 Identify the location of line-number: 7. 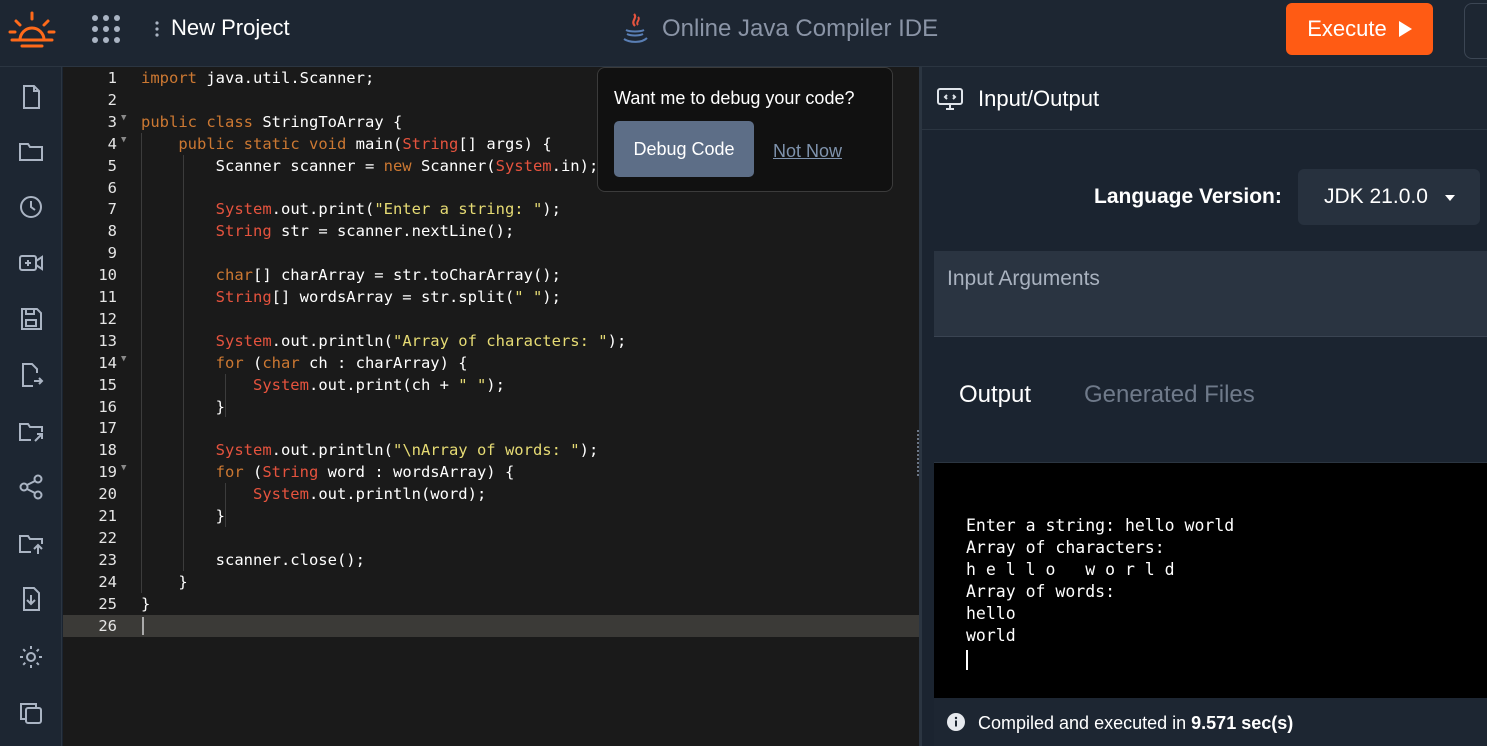
(112, 209).